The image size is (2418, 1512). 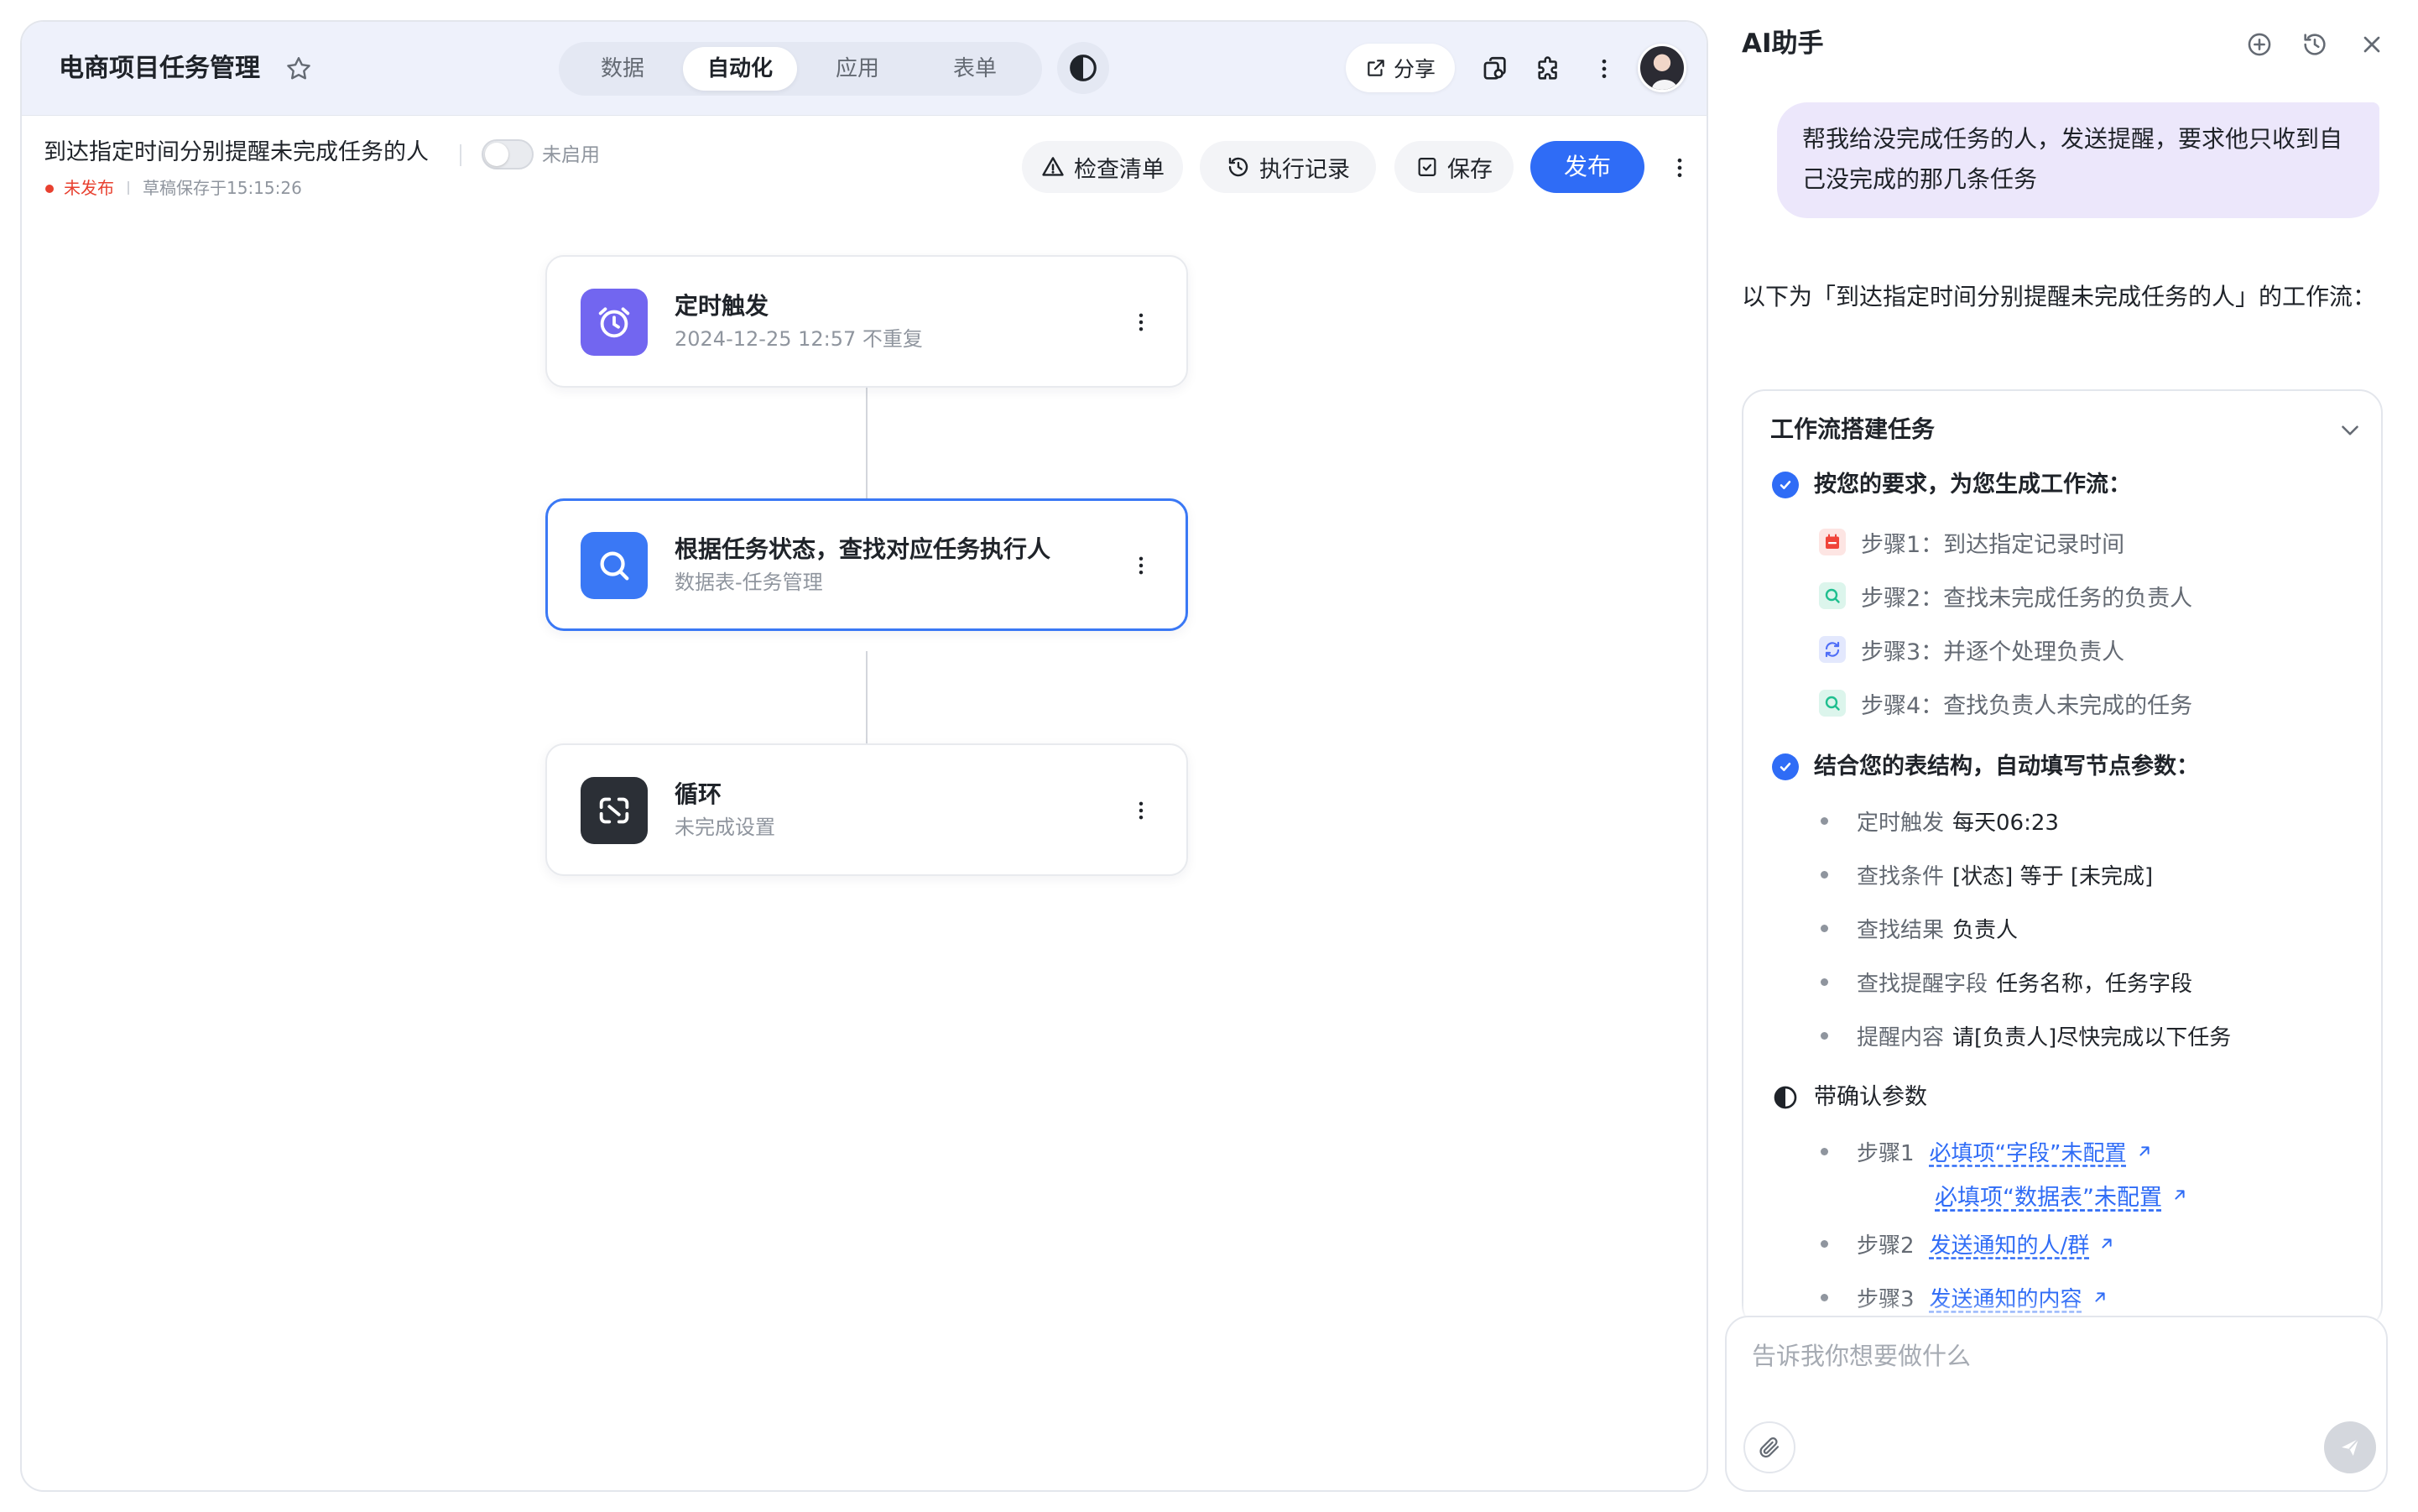 I want to click on warning-icon, so click(x=1053, y=167).